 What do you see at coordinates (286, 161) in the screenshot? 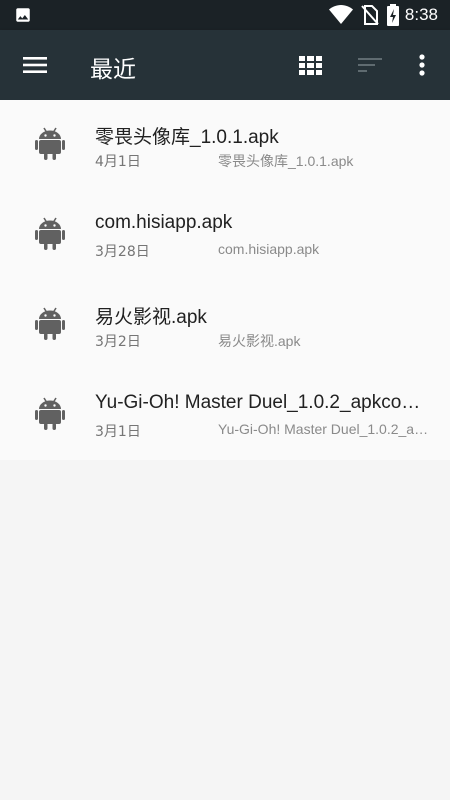
I see `file-path: 零畏头像库_1.0.1.apk` at bounding box center [286, 161].